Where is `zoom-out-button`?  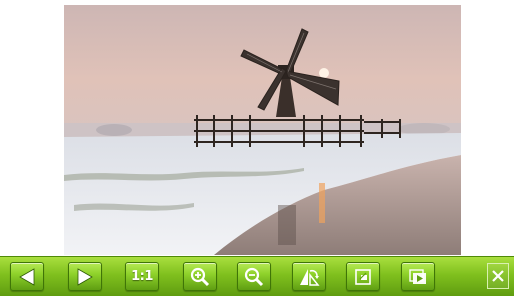 zoom-out-button is located at coordinates (254, 276).